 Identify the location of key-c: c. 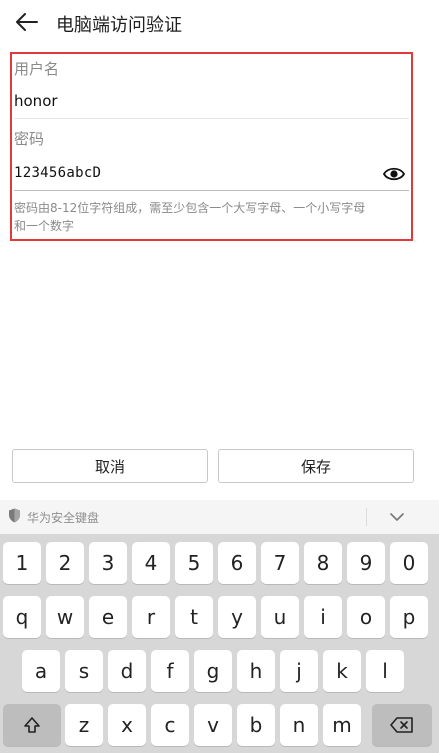
(170, 725).